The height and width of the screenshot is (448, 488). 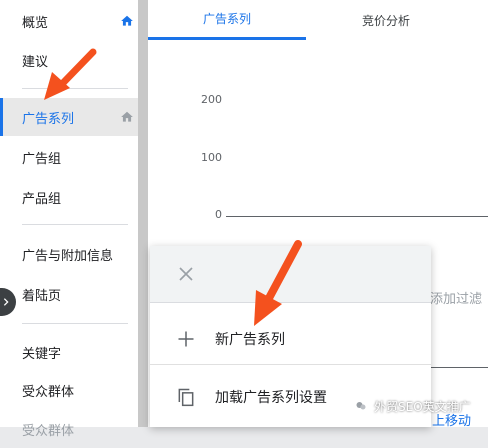 I want to click on y-tick-label: 100, so click(x=211, y=157).